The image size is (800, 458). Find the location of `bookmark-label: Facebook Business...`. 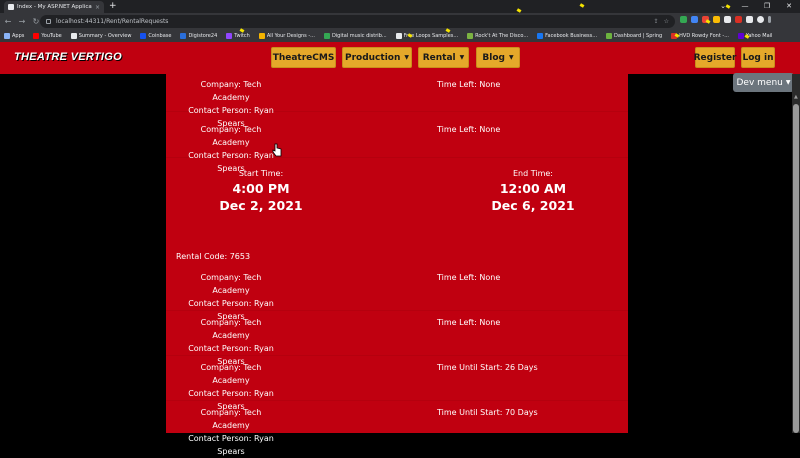

bookmark-label: Facebook Business... is located at coordinates (571, 36).